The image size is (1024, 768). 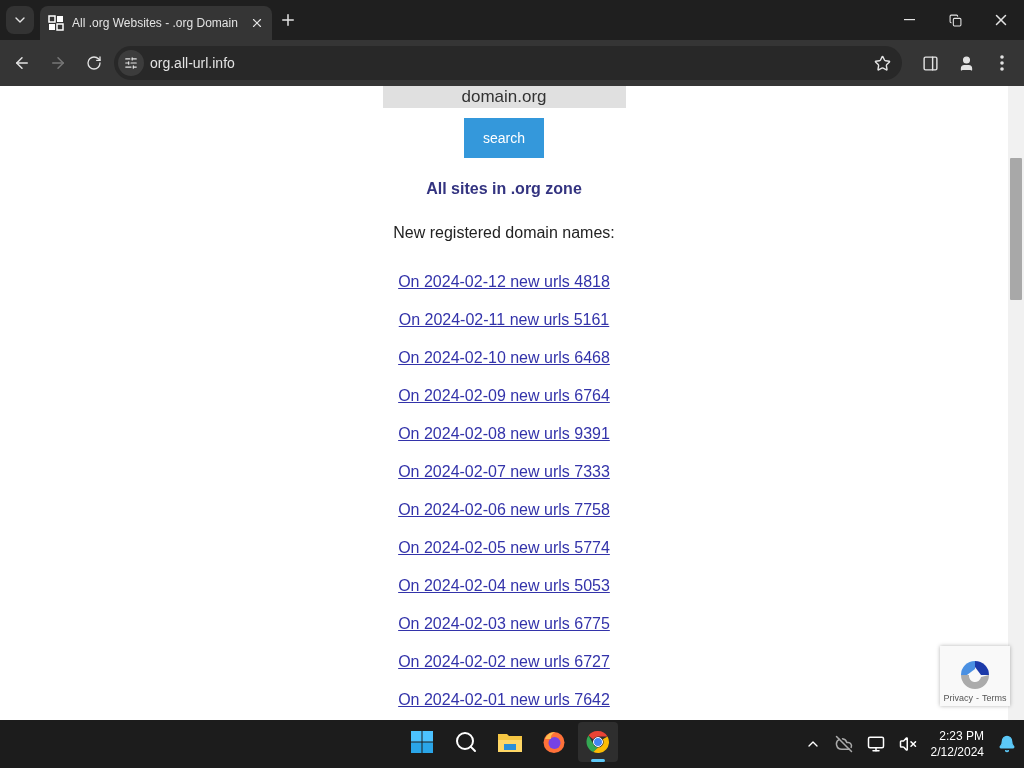 What do you see at coordinates (504, 661) in the screenshot?
I see `date-link: On 2024-02-02 new urls 6727` at bounding box center [504, 661].